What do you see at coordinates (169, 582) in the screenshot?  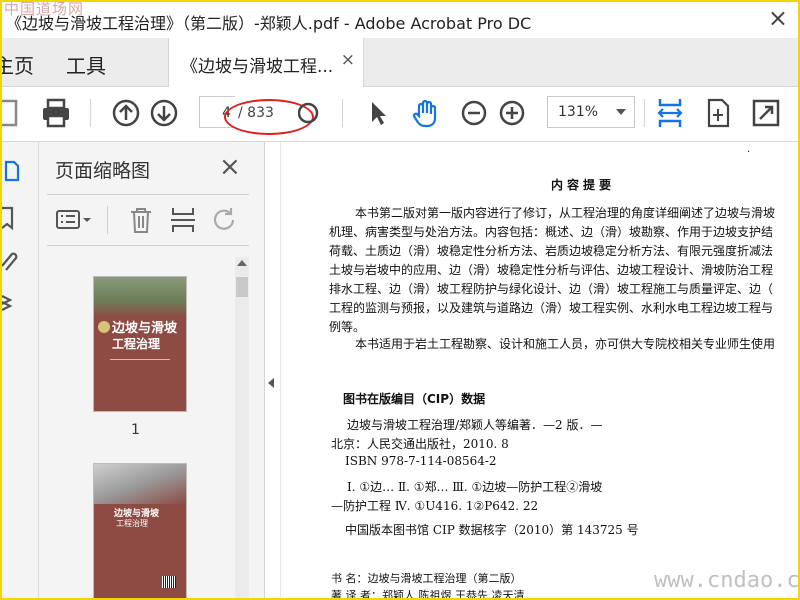 I see `barcode-image` at bounding box center [169, 582].